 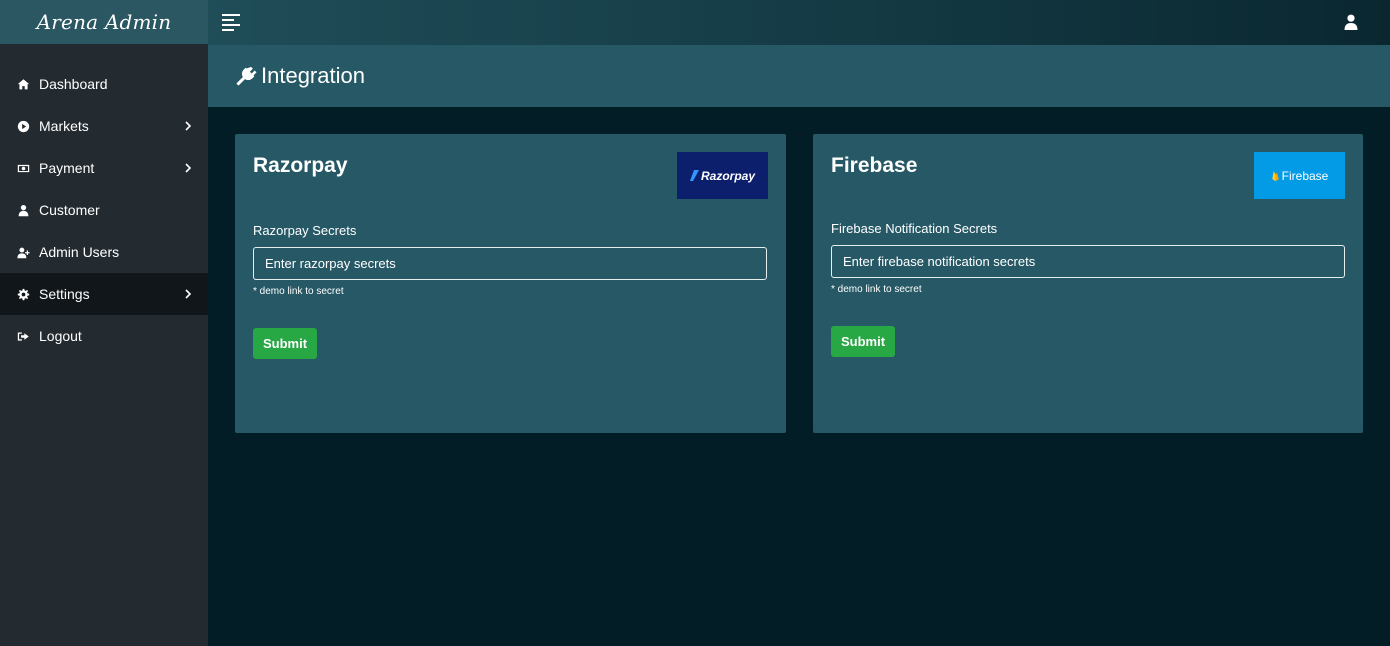 What do you see at coordinates (104, 22) in the screenshot?
I see `brand-logo: Arena Admin` at bounding box center [104, 22].